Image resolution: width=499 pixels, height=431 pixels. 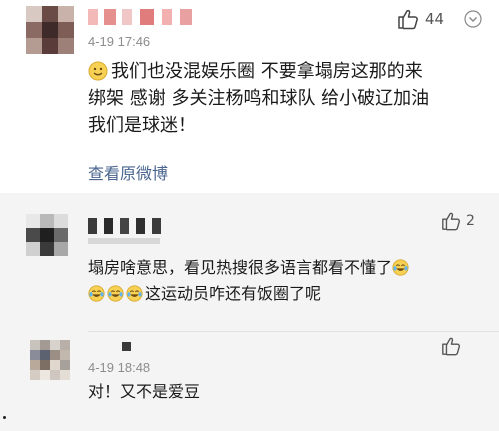 I want to click on content-line: 这运动员咋还有饭圈了呢, so click(x=249, y=294).